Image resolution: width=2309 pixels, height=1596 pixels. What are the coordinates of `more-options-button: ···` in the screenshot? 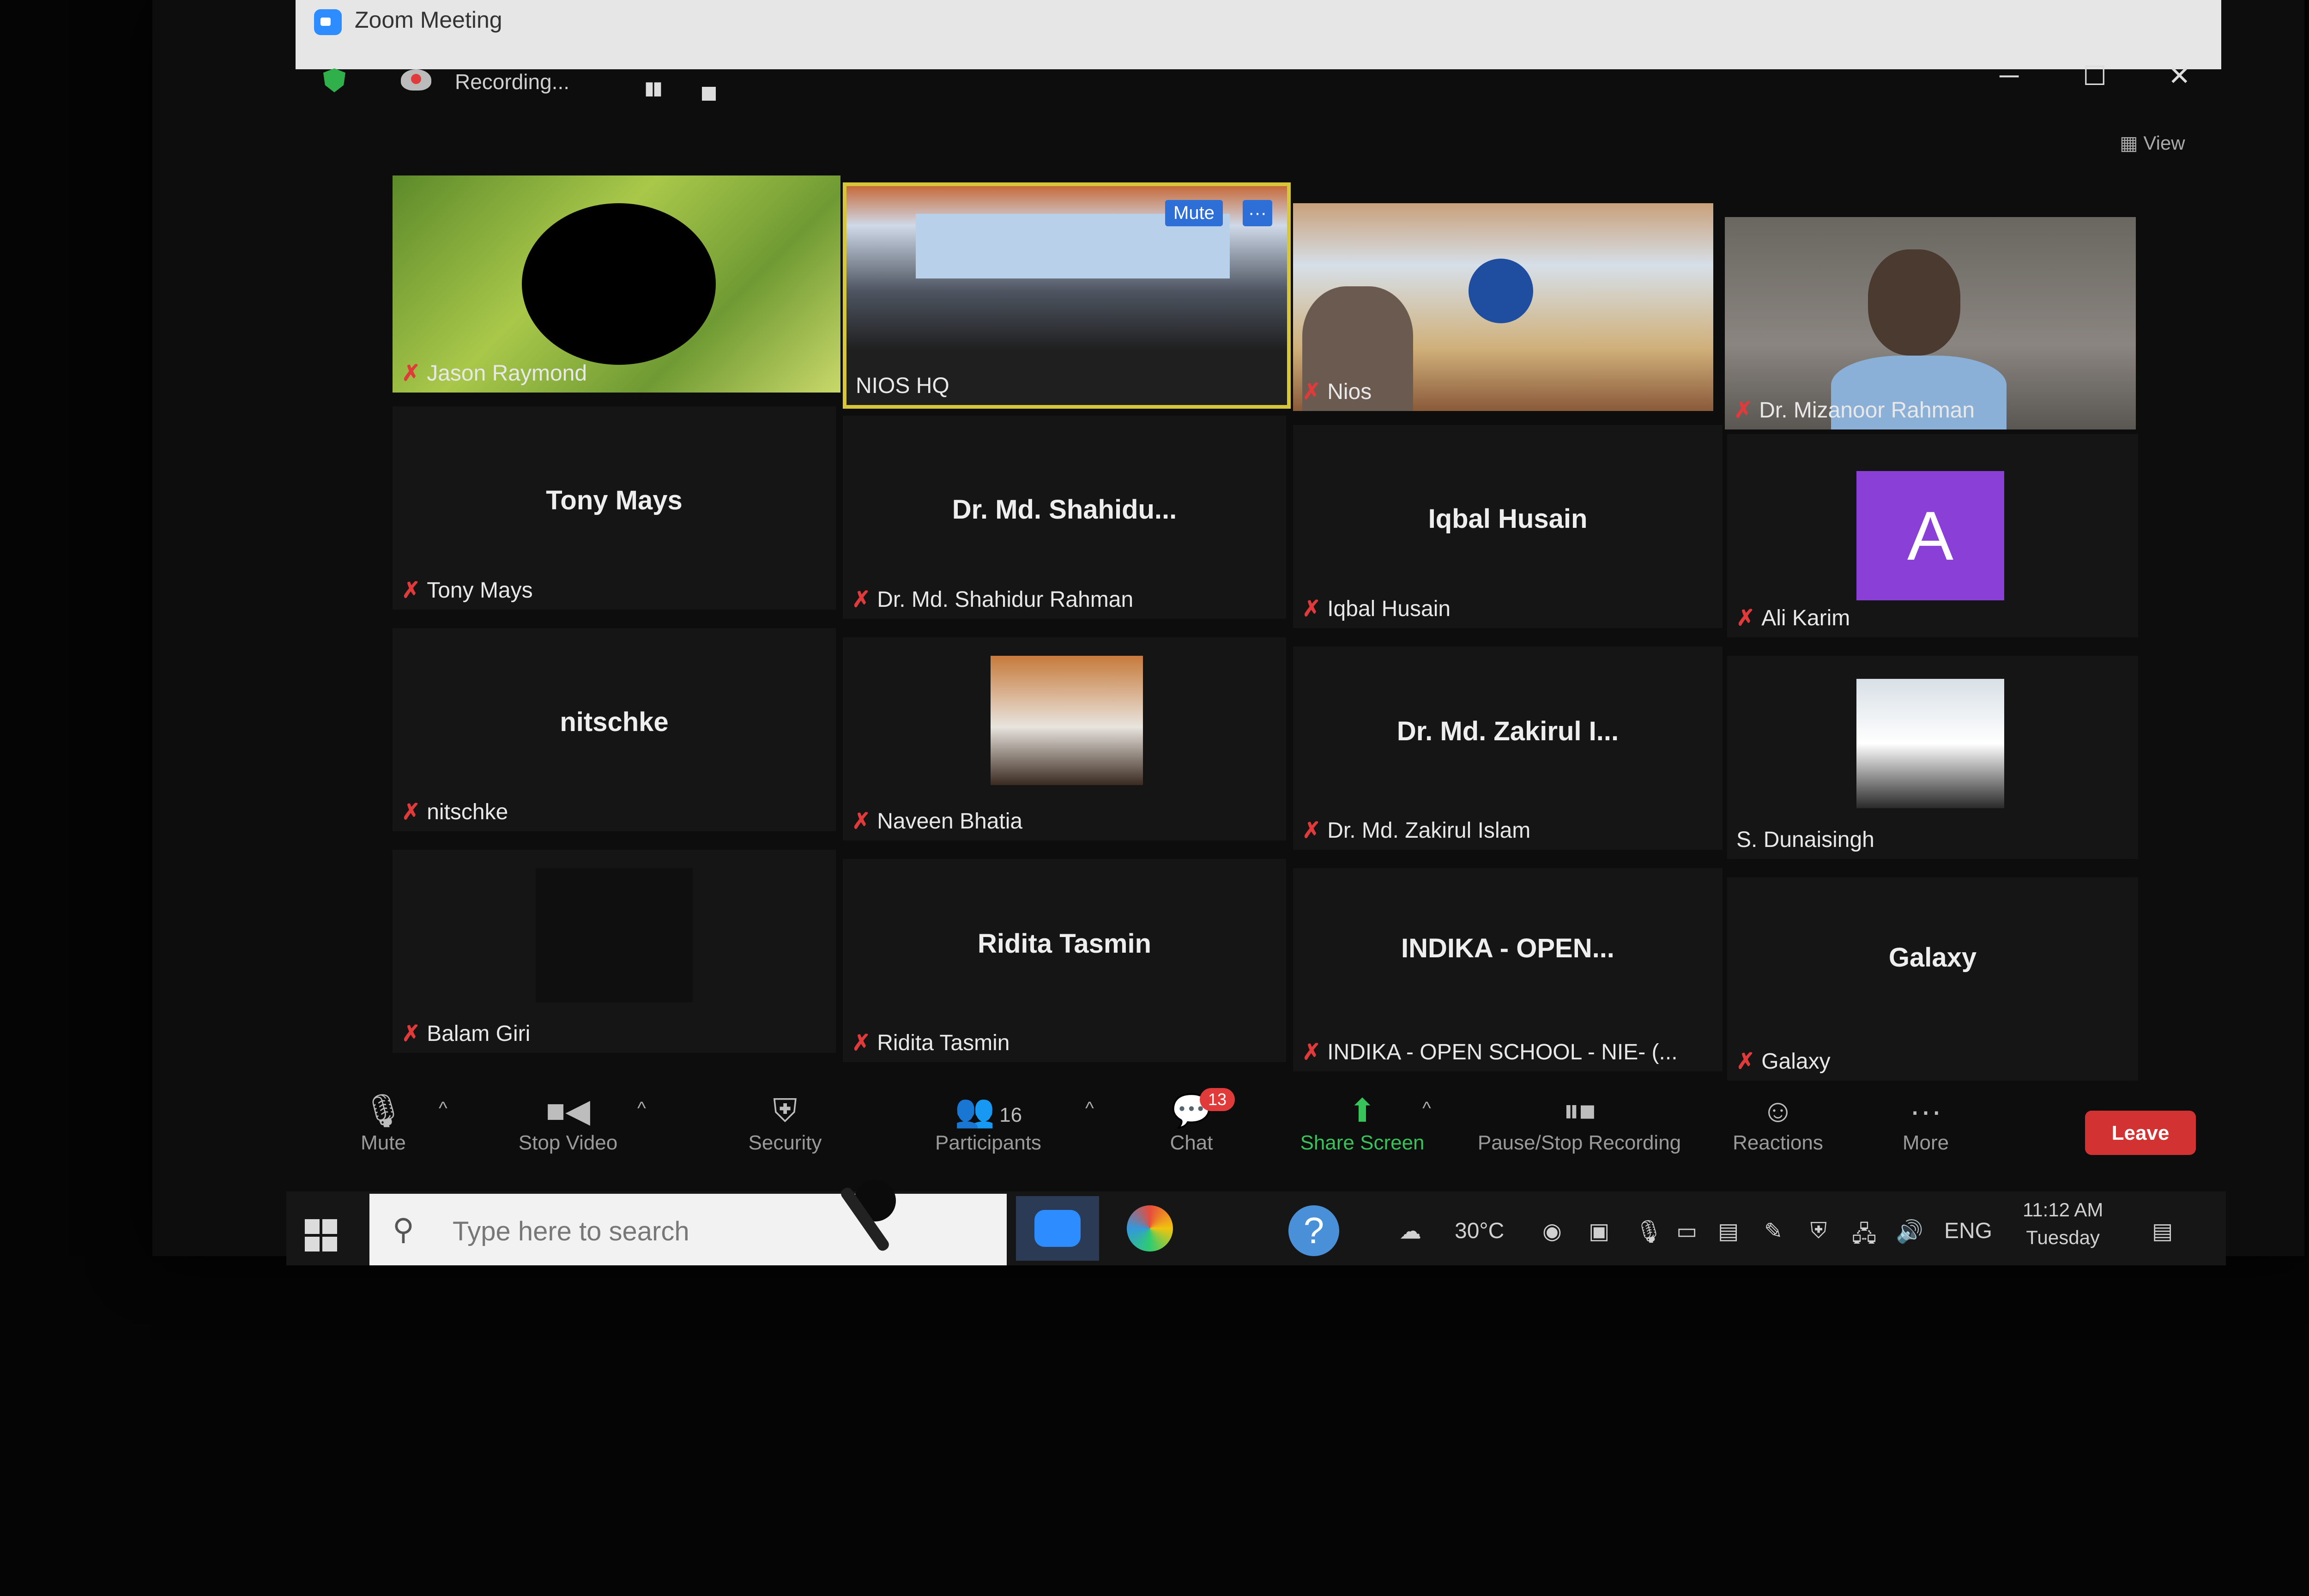 It's located at (1257, 213).